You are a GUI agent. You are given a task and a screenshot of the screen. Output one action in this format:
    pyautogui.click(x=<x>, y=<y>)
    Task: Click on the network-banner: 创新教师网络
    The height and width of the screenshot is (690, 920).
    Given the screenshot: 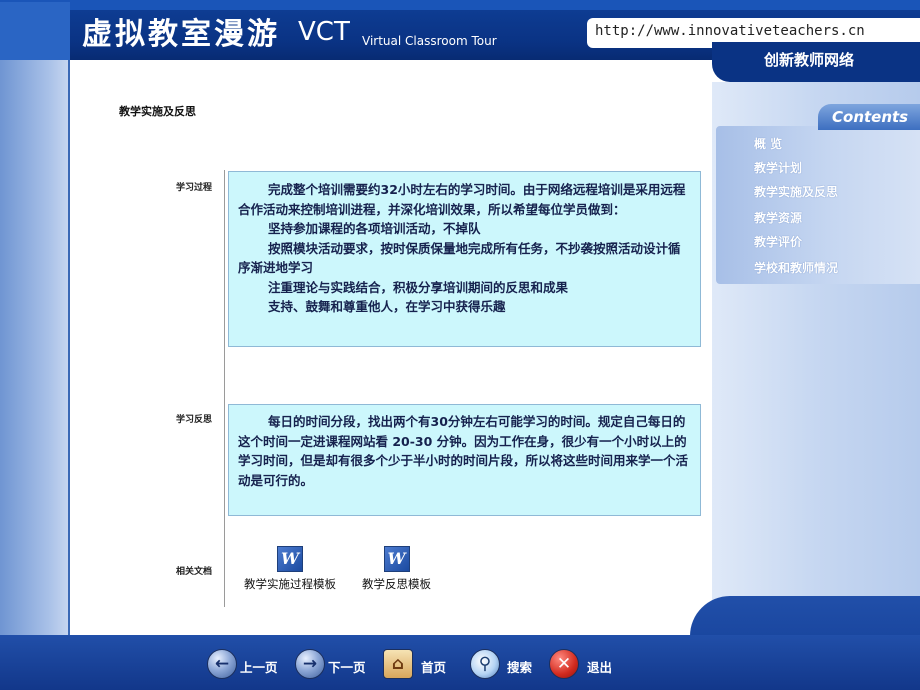 What is the action you would take?
    pyautogui.click(x=816, y=62)
    